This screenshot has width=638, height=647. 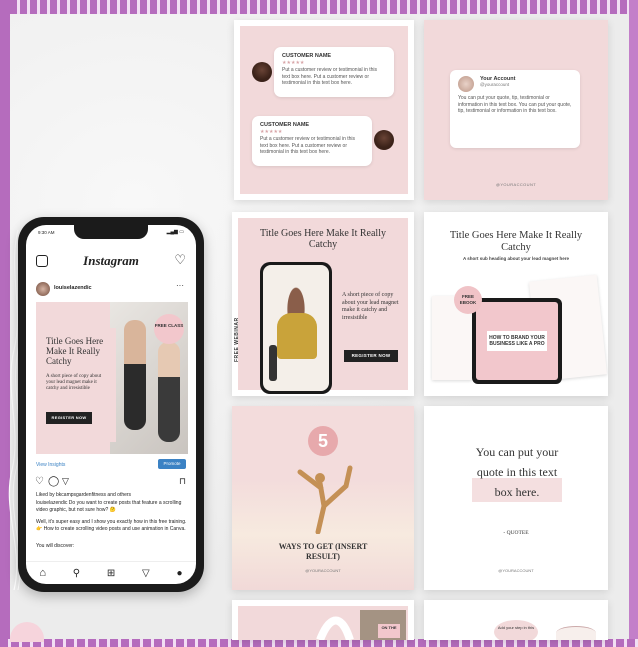 I want to click on step-bubble: Add your step in this, so click(x=516, y=630).